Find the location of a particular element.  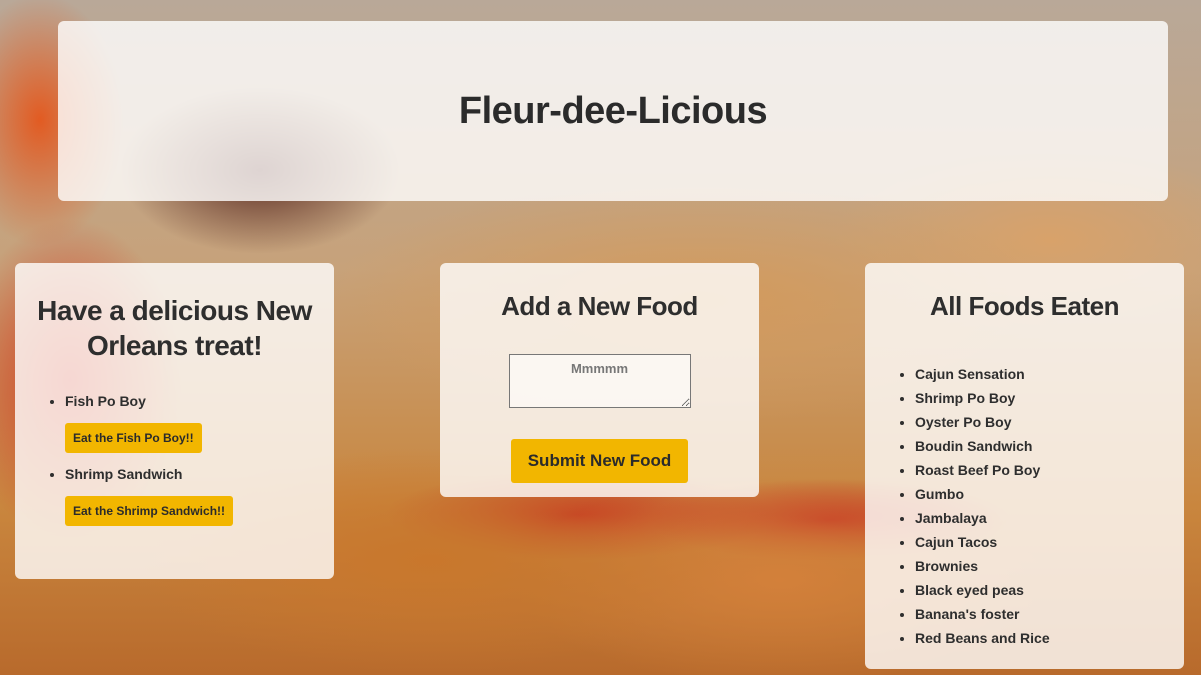

treat-item-label: Fish Po Boy is located at coordinates (105, 401).